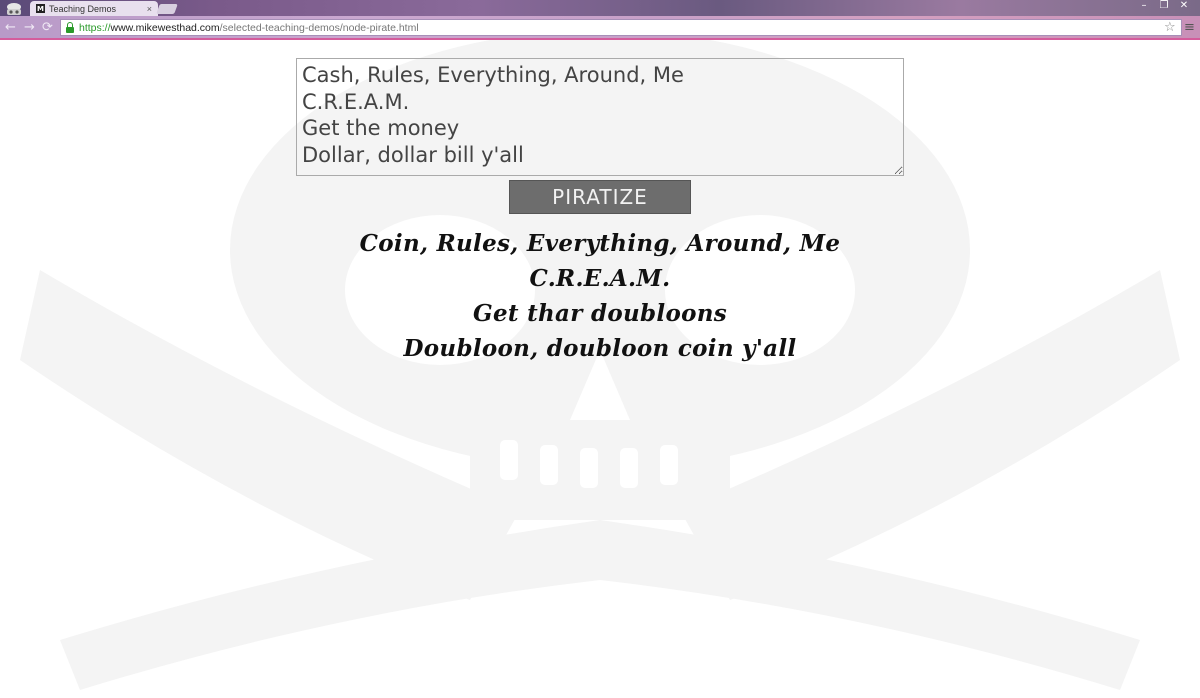 This screenshot has width=1200, height=698. I want to click on output-line: Doubloon, doubloon coin y'all, so click(600, 348).